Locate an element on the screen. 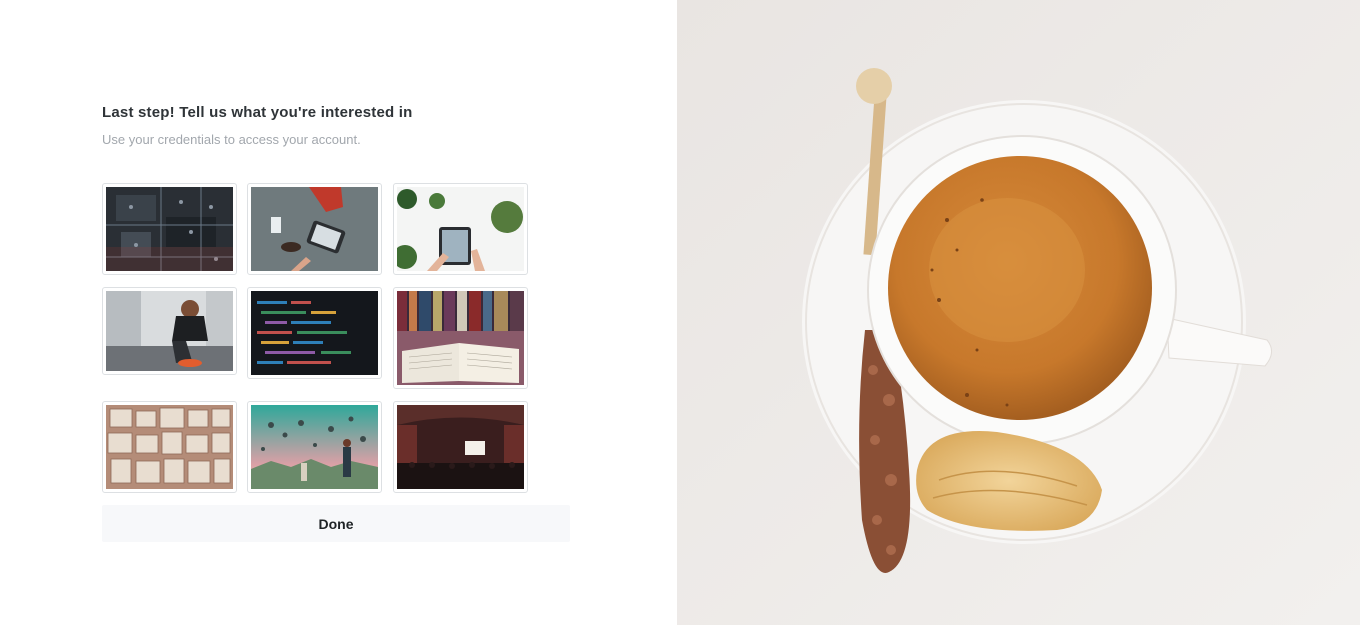 The height and width of the screenshot is (625, 1360). desk-tablet-photo-icon is located at coordinates (314, 229).